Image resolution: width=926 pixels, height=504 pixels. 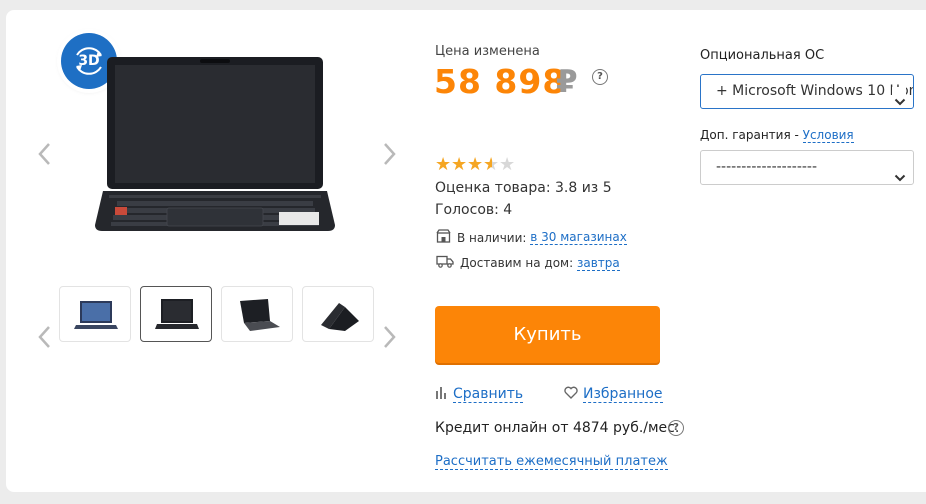 I want to click on truck-icon, so click(x=445, y=263).